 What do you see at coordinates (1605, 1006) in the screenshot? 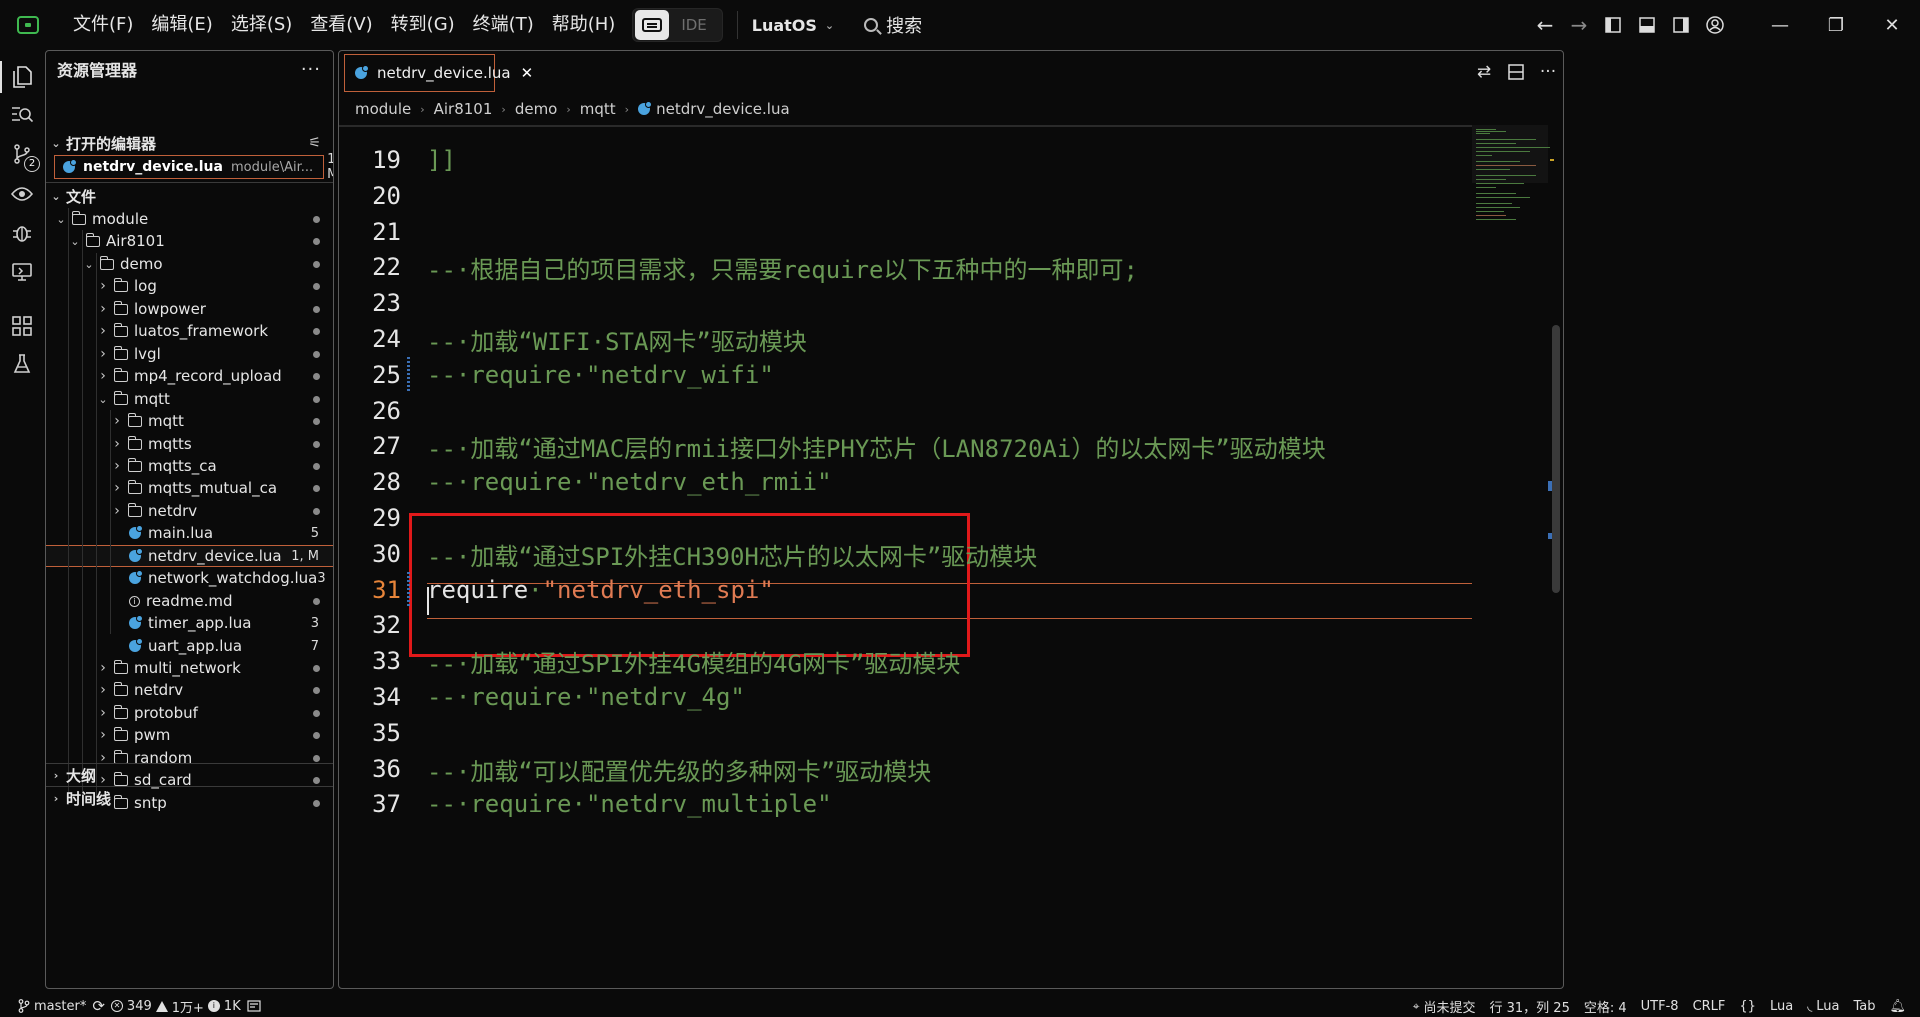
I see `indentation: 空格: 4` at bounding box center [1605, 1006].